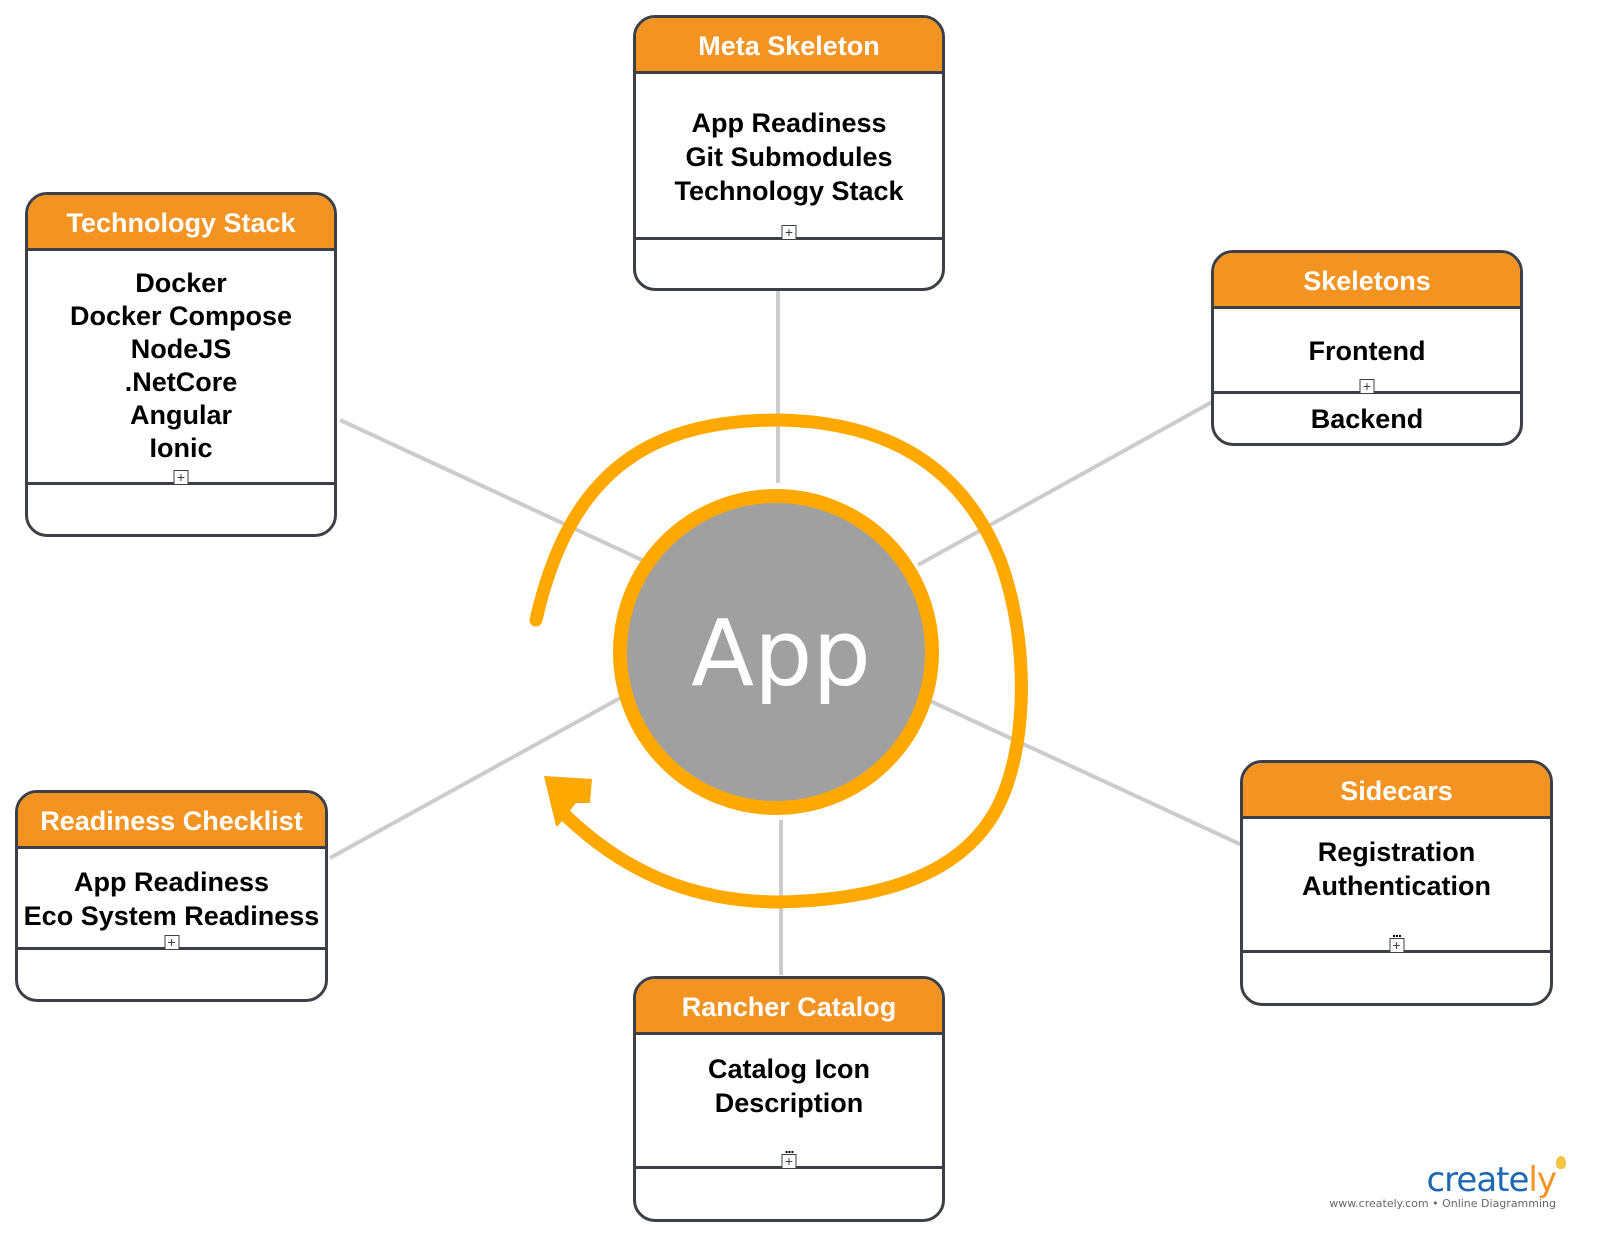 The image size is (1600, 1251). I want to click on card-item: NodeJS, so click(181, 349).